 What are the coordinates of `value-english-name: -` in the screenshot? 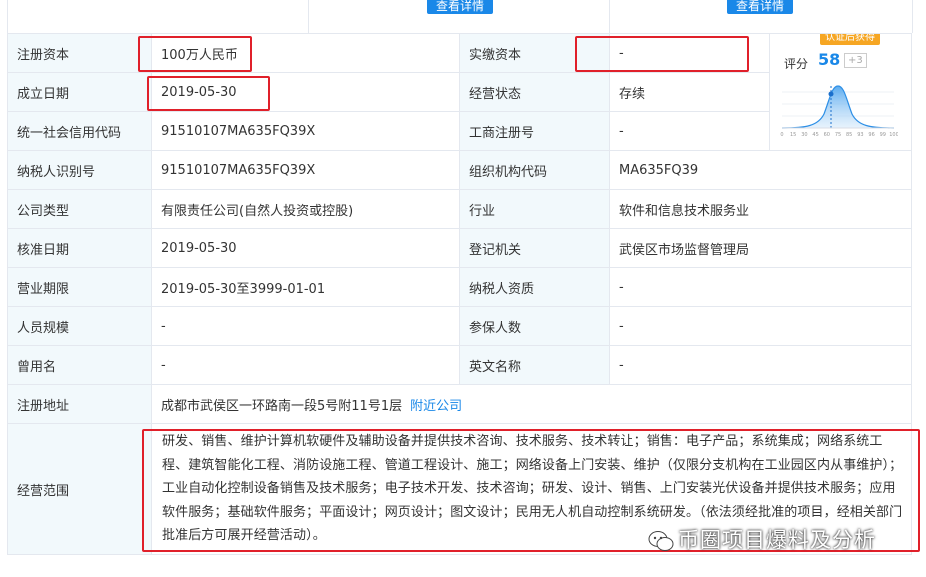 It's located at (760, 365).